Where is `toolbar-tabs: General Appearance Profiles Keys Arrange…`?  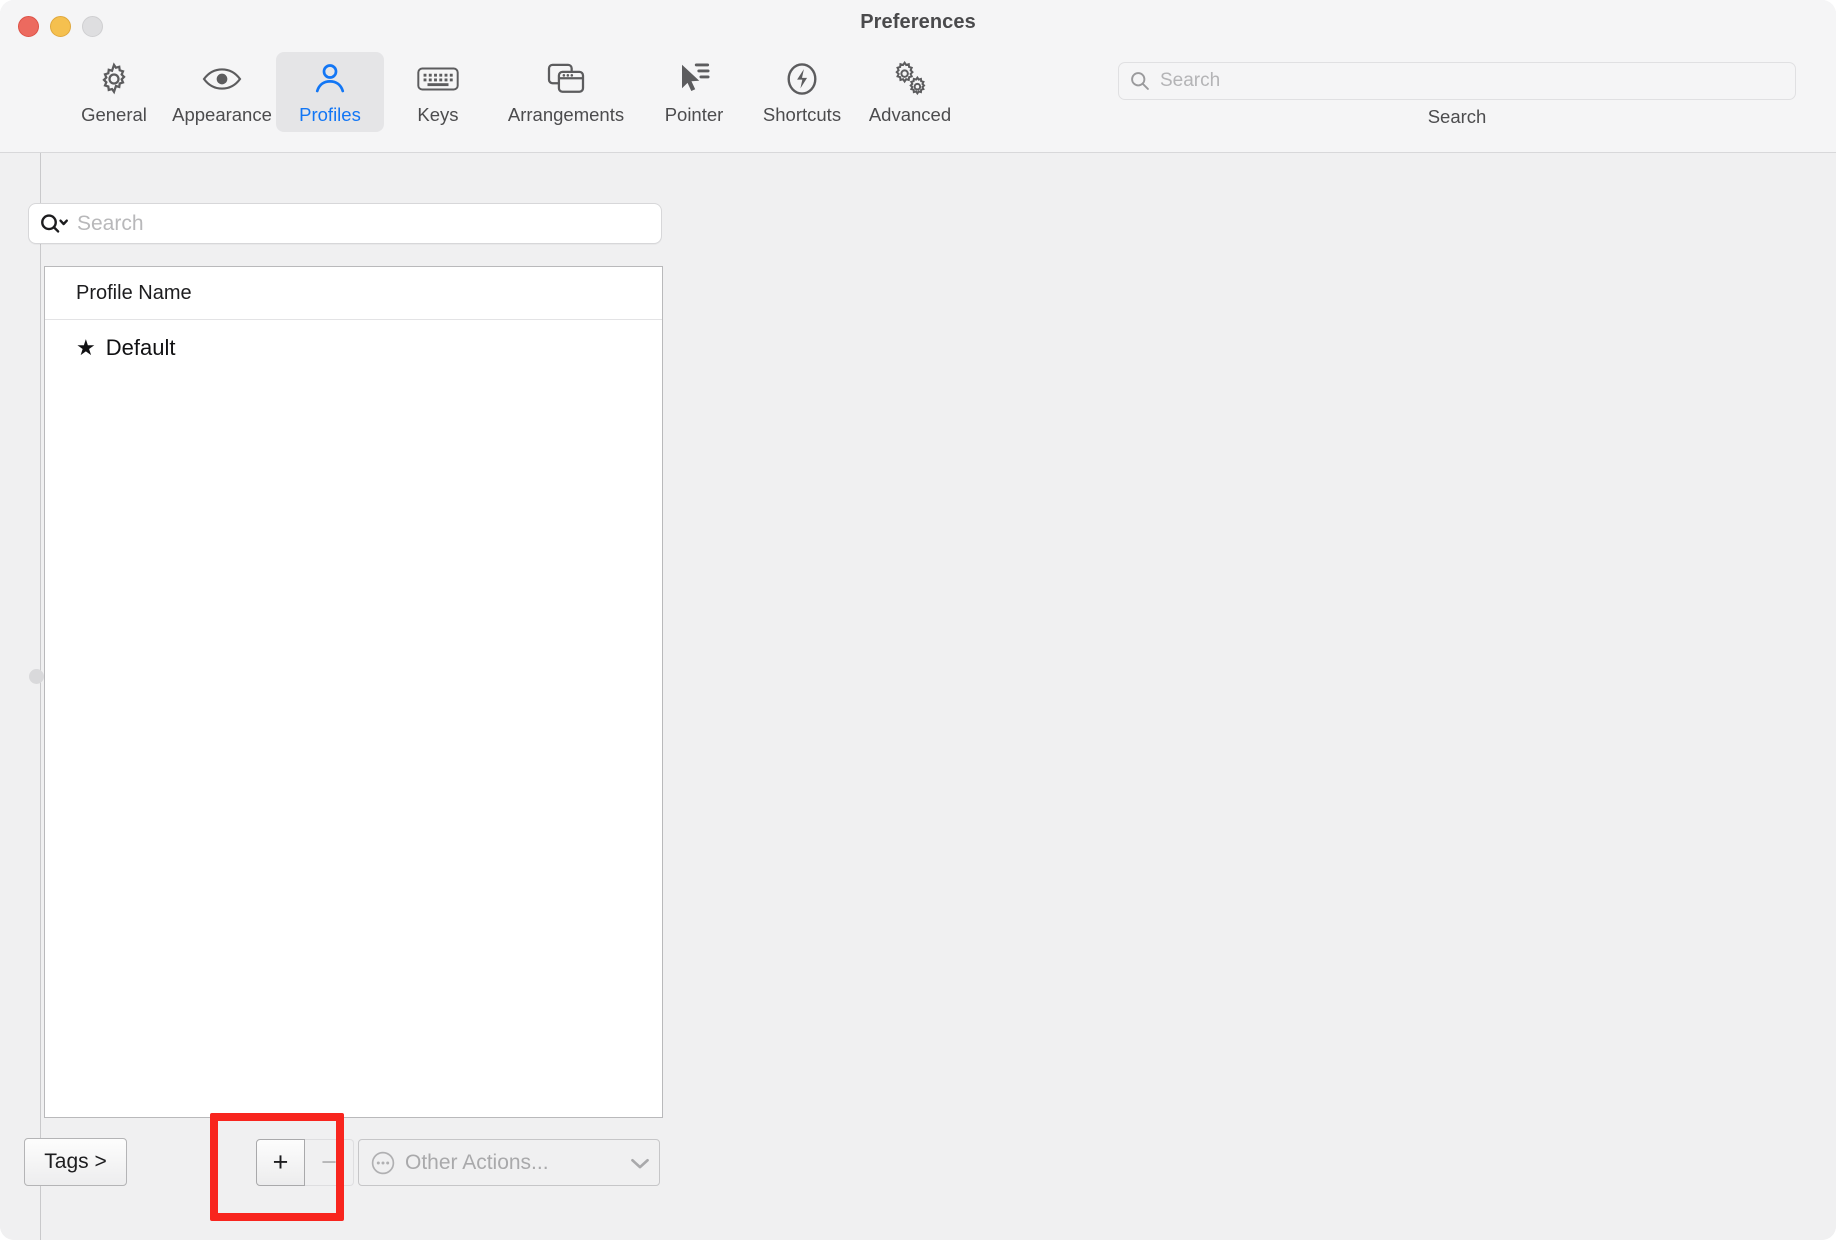 toolbar-tabs: General Appearance Profiles Keys Arrange… is located at coordinates (512, 92).